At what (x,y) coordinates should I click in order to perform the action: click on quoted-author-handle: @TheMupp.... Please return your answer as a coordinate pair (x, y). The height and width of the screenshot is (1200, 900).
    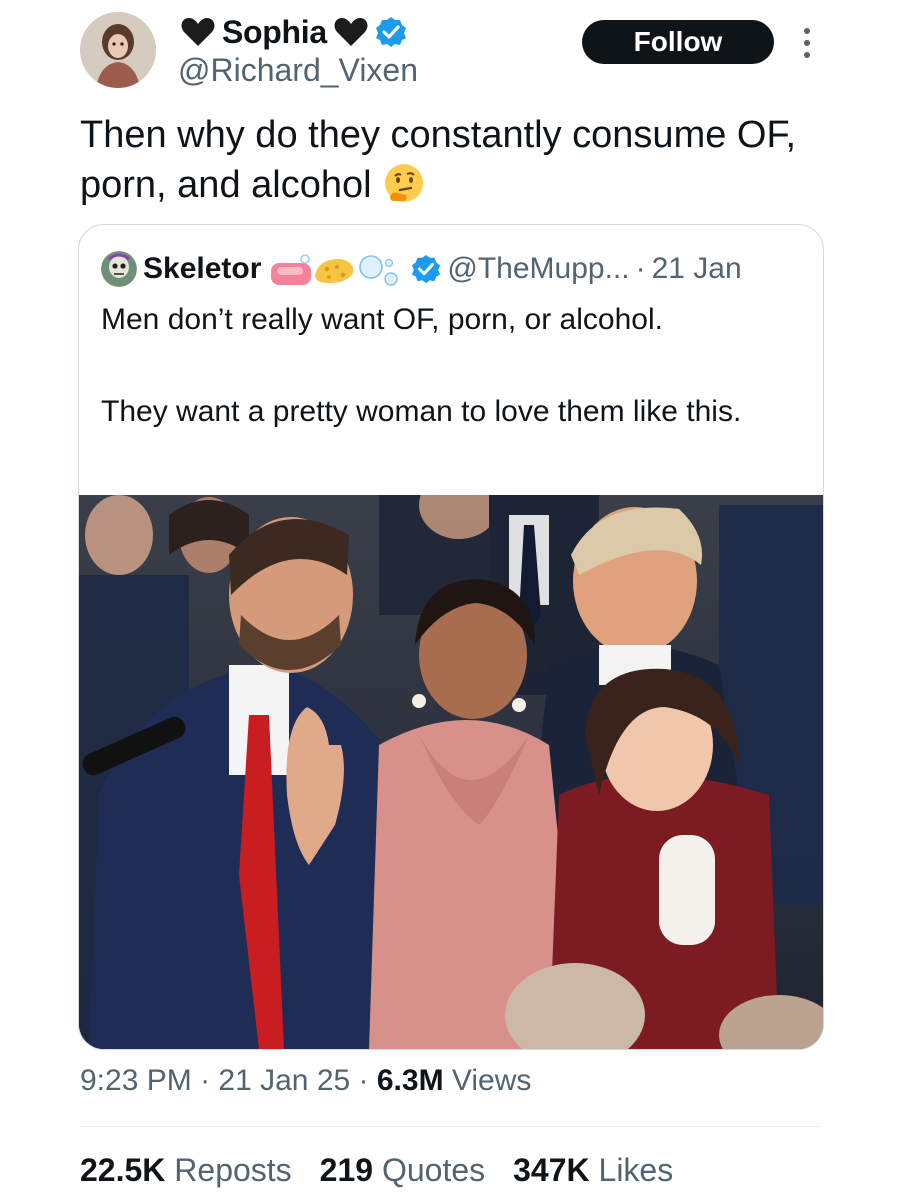
    Looking at the image, I should click on (538, 268).